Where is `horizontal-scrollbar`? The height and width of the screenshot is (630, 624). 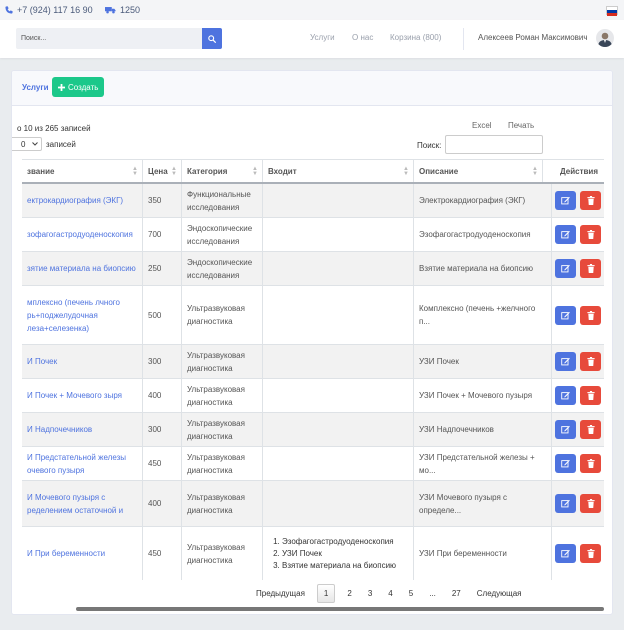
horizontal-scrollbar is located at coordinates (340, 609).